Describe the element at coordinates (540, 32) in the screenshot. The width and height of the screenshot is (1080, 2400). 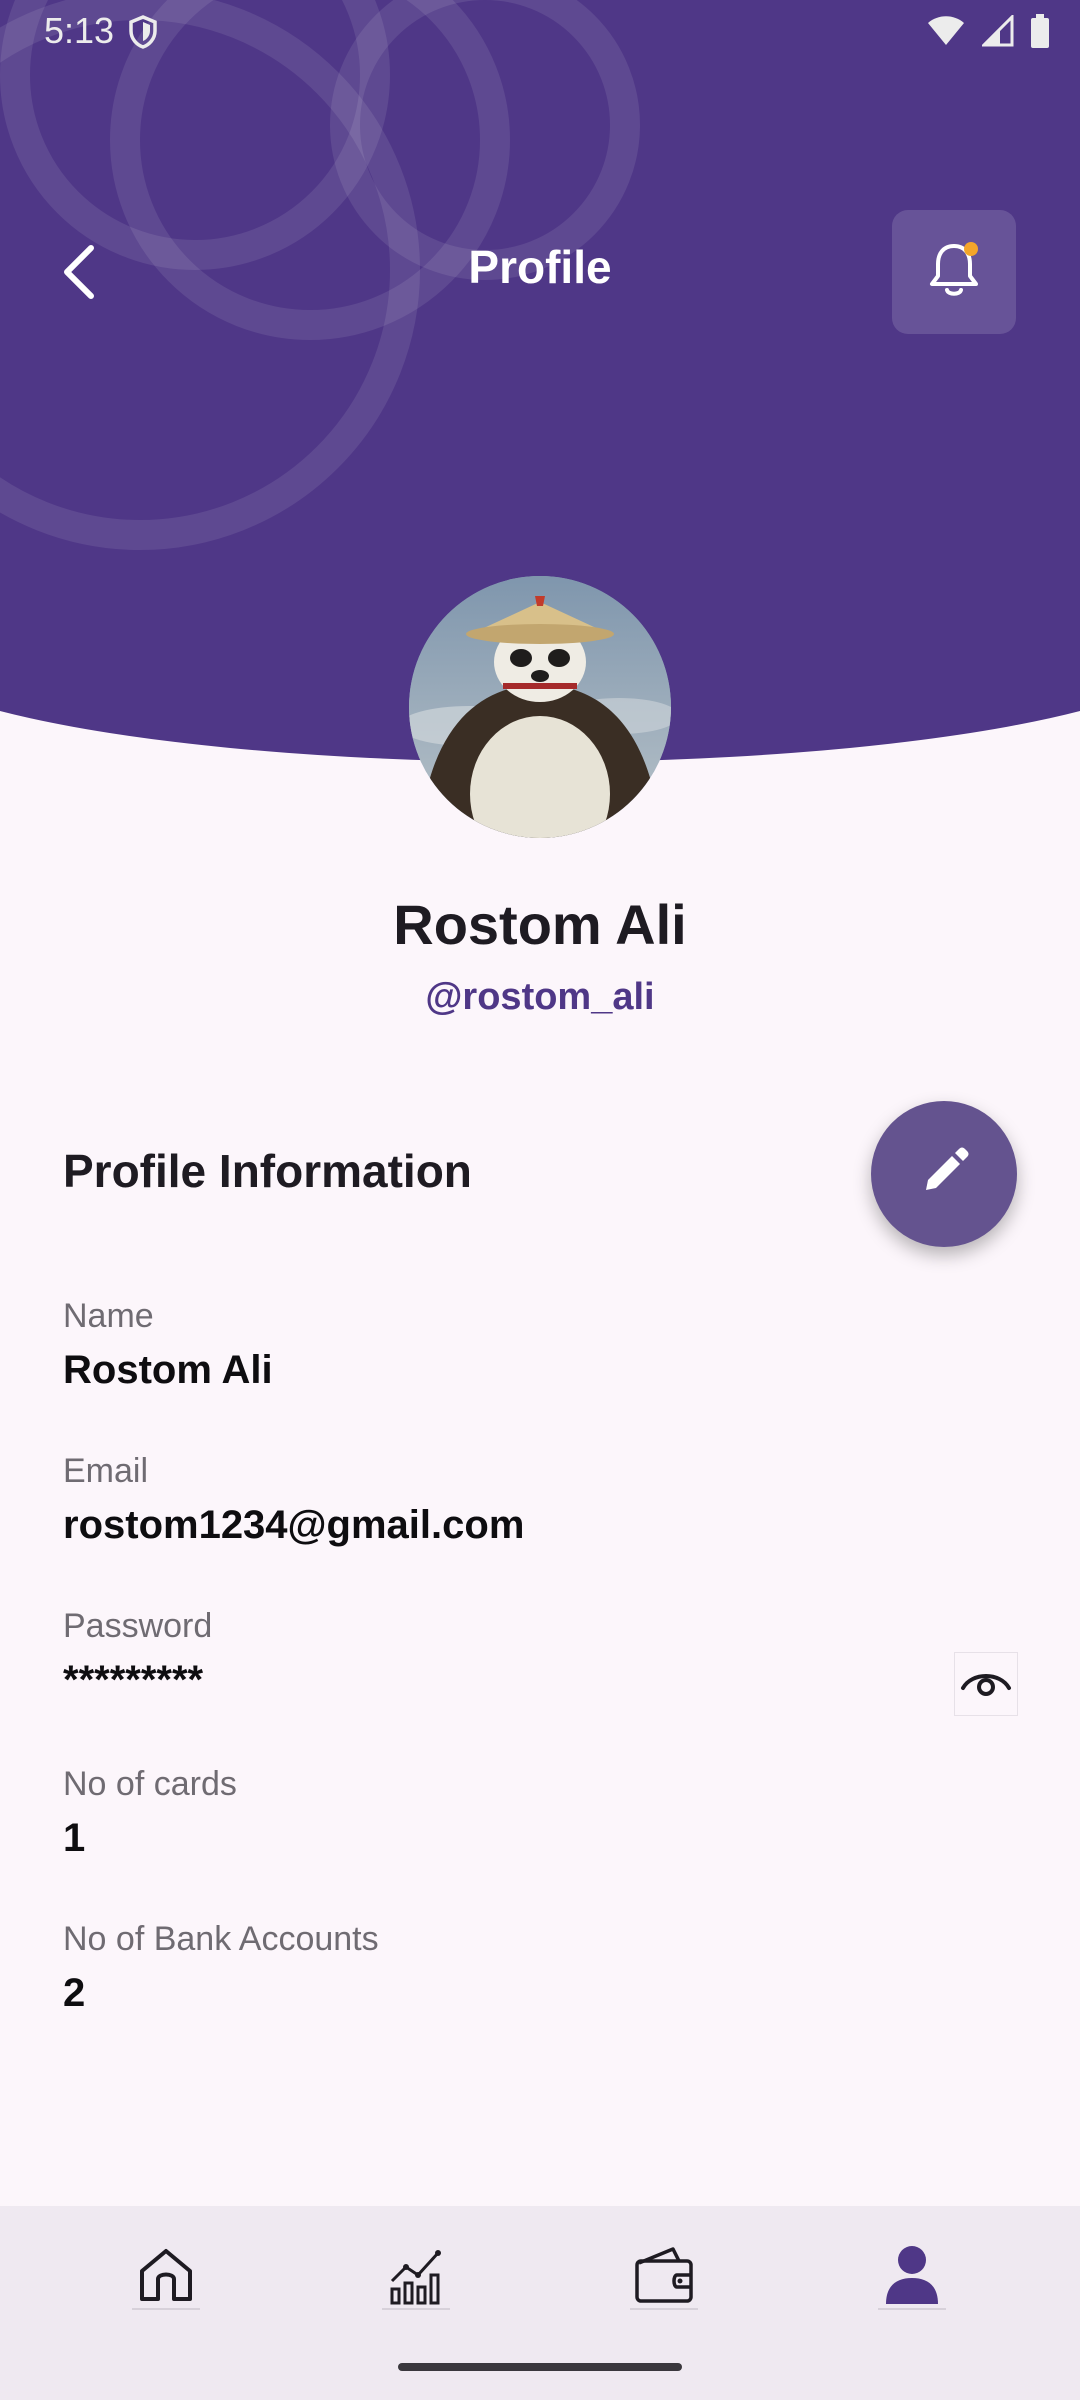
I see `status-bar: 5:13` at that location.